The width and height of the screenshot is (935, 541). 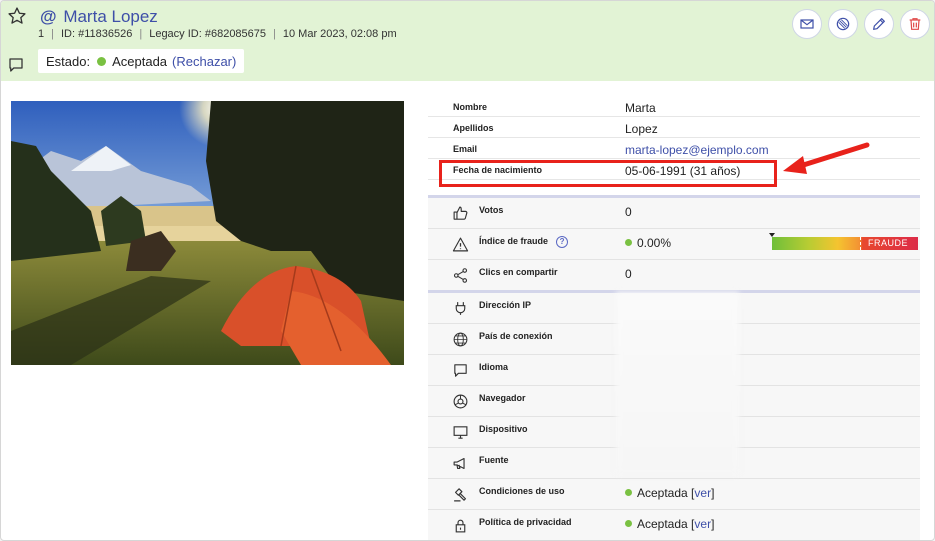 I want to click on condiciones-value-text: Aceptada, so click(x=662, y=493).